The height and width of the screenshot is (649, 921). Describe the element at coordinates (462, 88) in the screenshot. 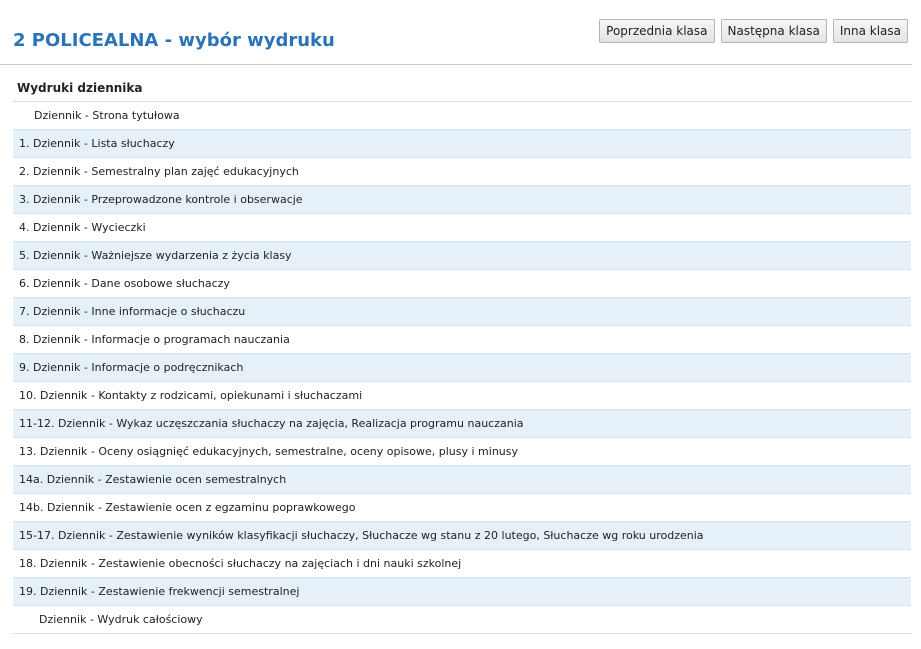

I see `table-heading: Wydruki dziennika` at that location.